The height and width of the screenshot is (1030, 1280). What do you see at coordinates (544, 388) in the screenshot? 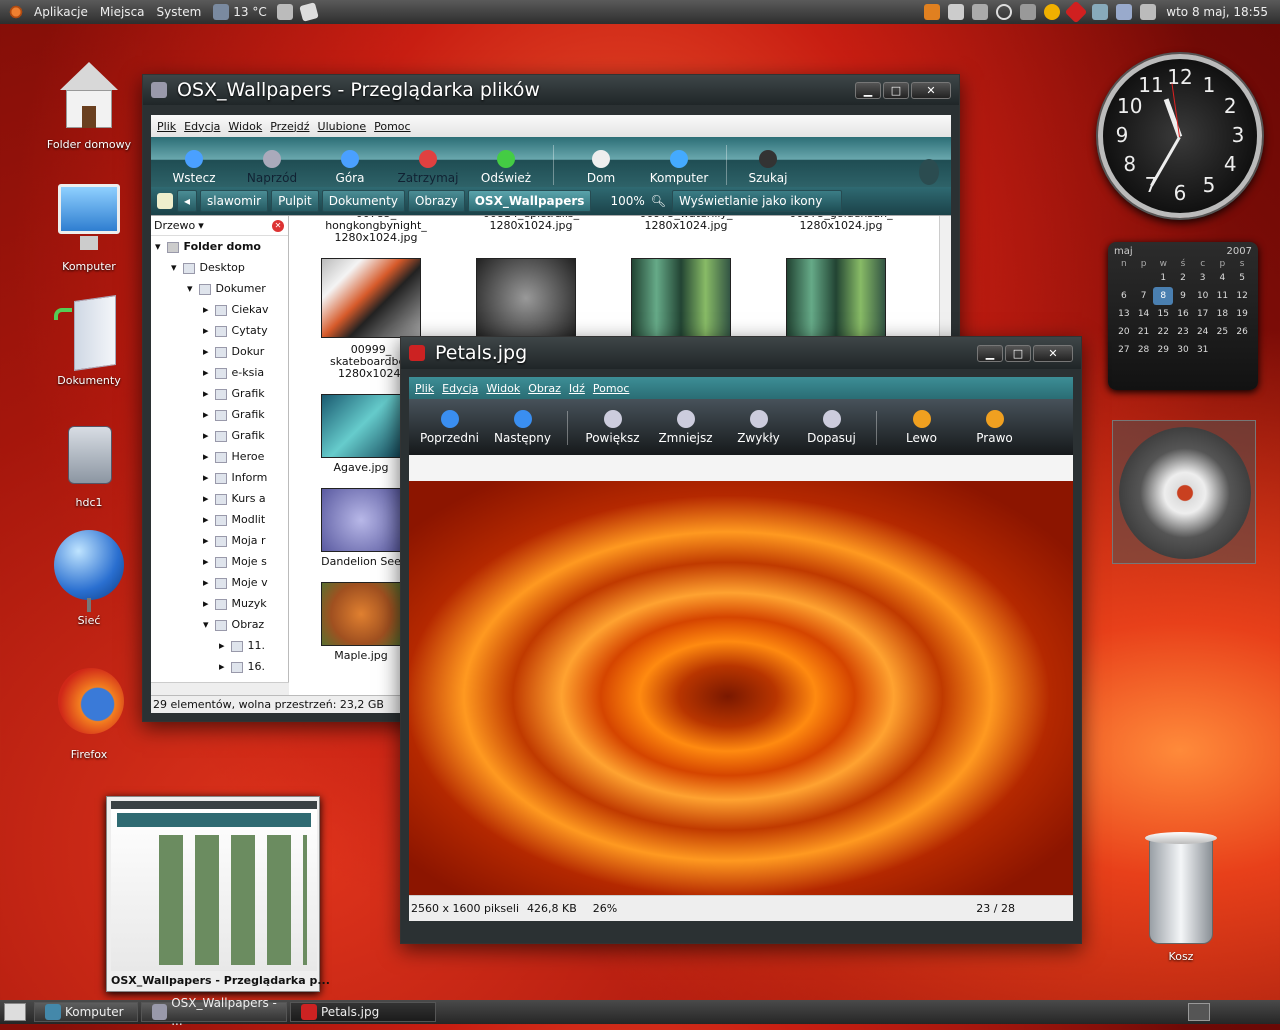
I see `menu-item: Obraz` at bounding box center [544, 388].